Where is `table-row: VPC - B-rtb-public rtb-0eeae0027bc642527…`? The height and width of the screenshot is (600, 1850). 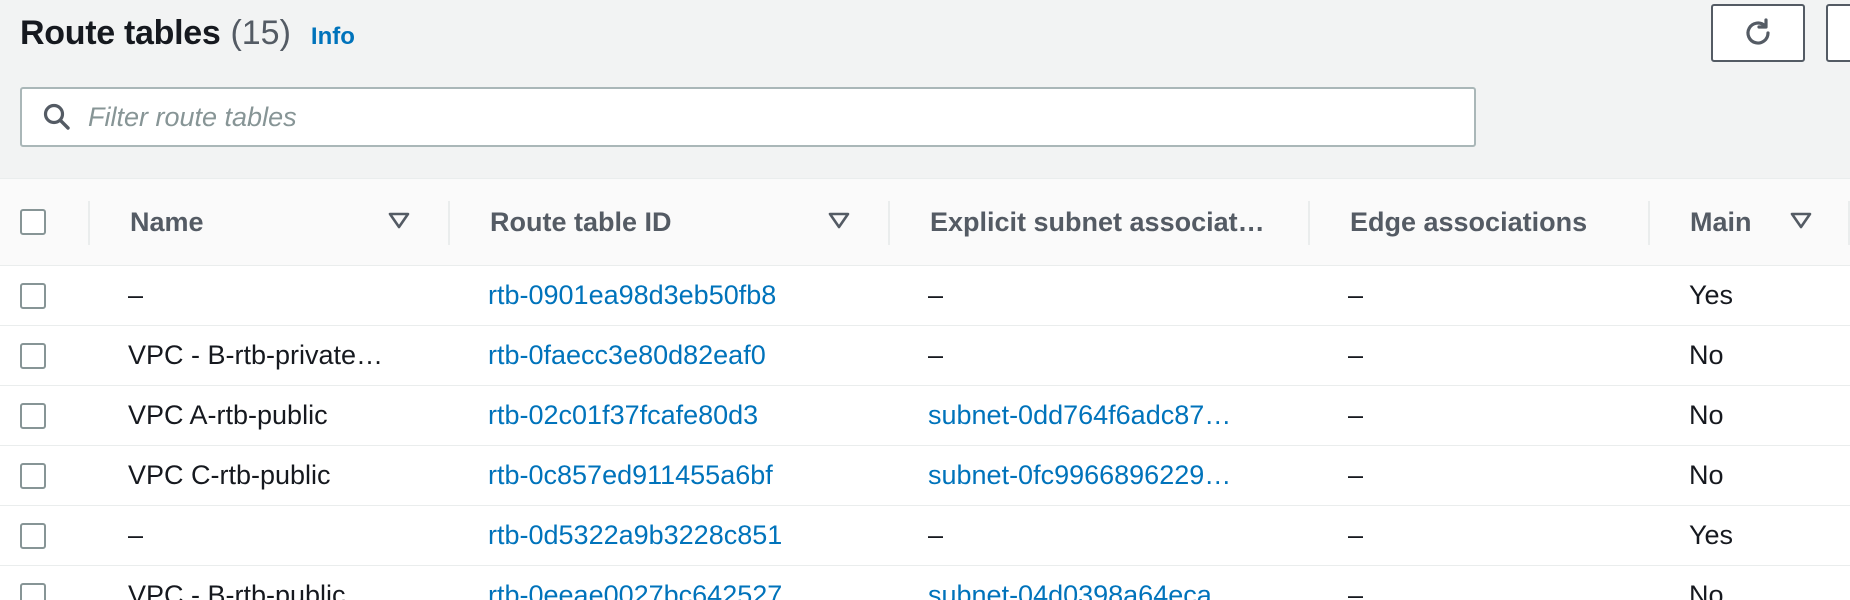 table-row: VPC - B-rtb-public rtb-0eeae0027bc642527… is located at coordinates (925, 583).